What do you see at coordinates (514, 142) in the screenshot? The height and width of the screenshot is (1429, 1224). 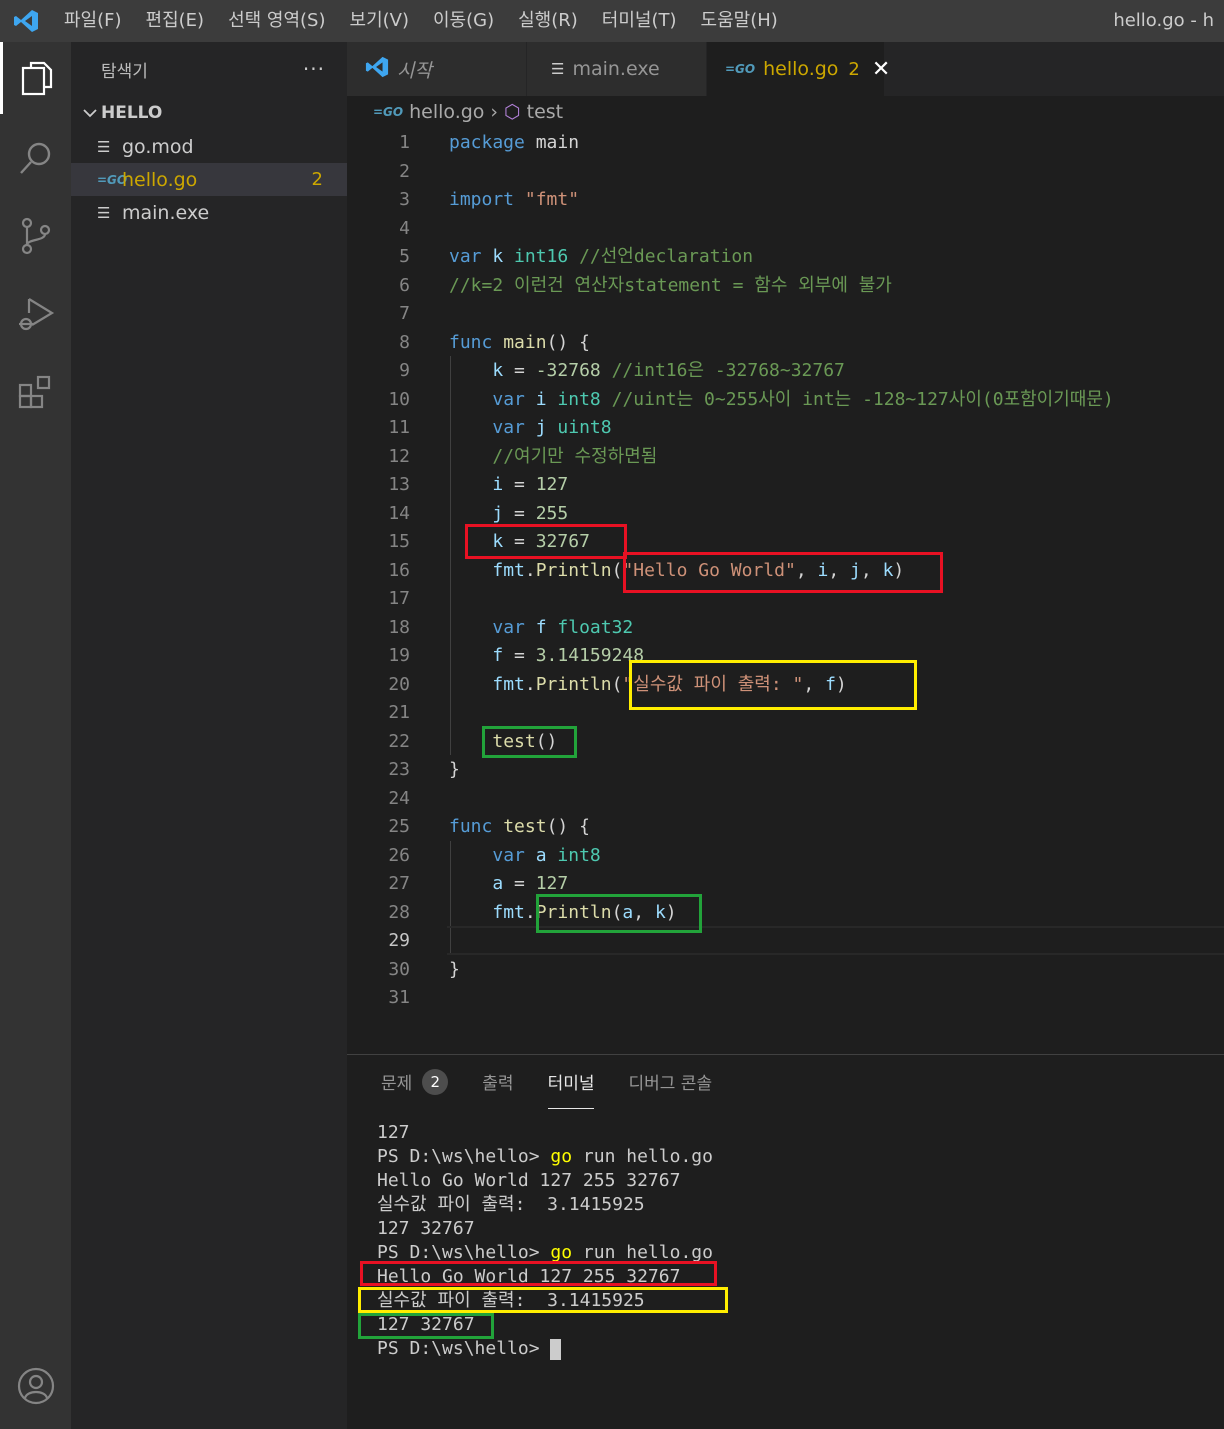 I see `code-line: package main` at bounding box center [514, 142].